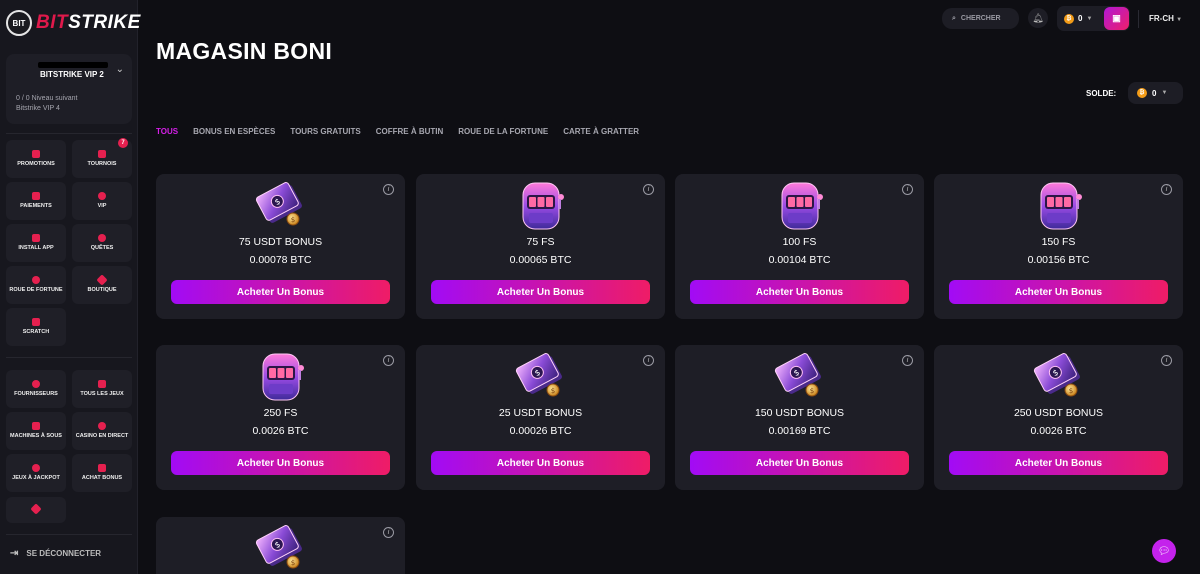  I want to click on bonus-card: i 150 FS 0.00156 BTC Acheter Un Bonus, so click(1058, 246).